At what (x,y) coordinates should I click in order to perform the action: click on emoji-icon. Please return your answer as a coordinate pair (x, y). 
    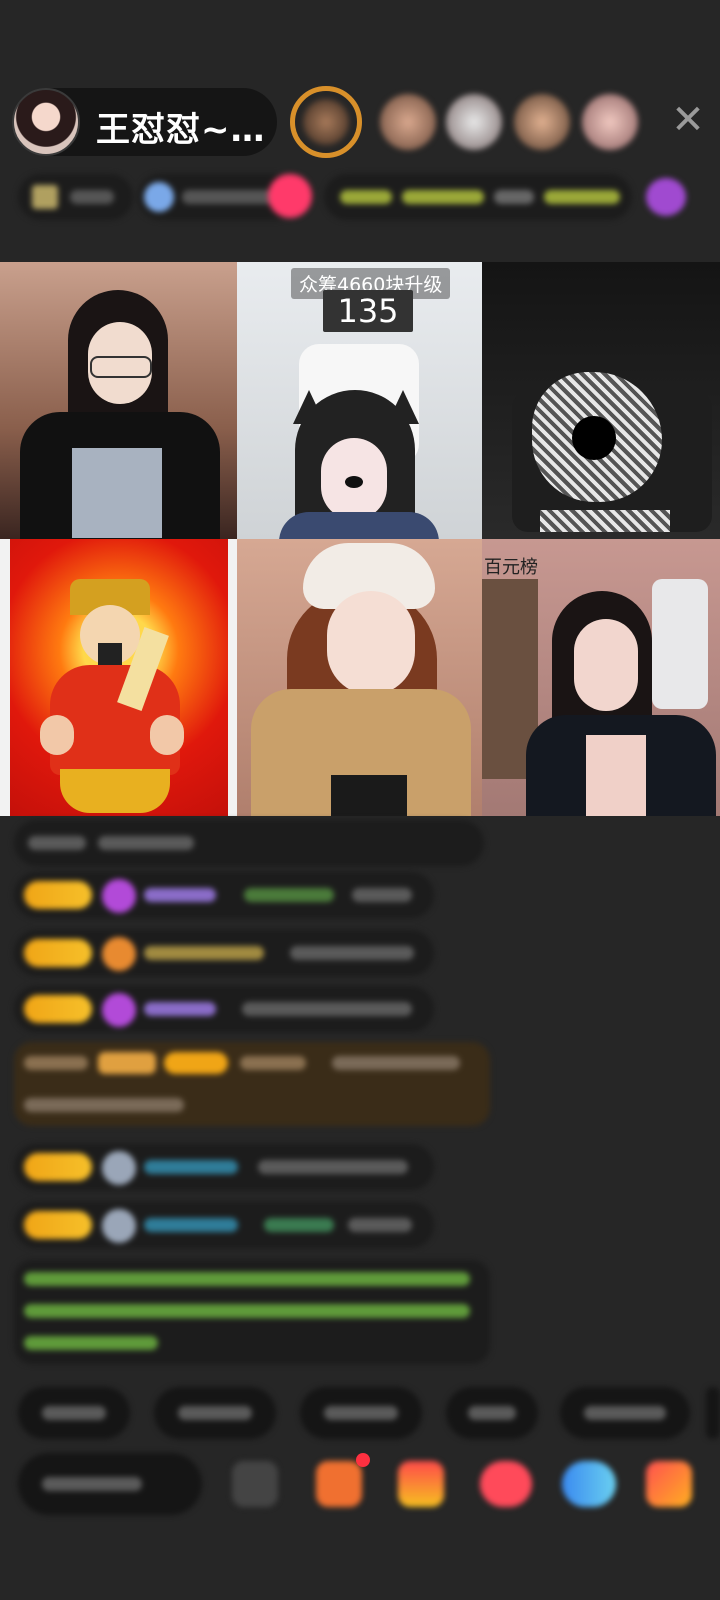
    Looking at the image, I should click on (255, 1484).